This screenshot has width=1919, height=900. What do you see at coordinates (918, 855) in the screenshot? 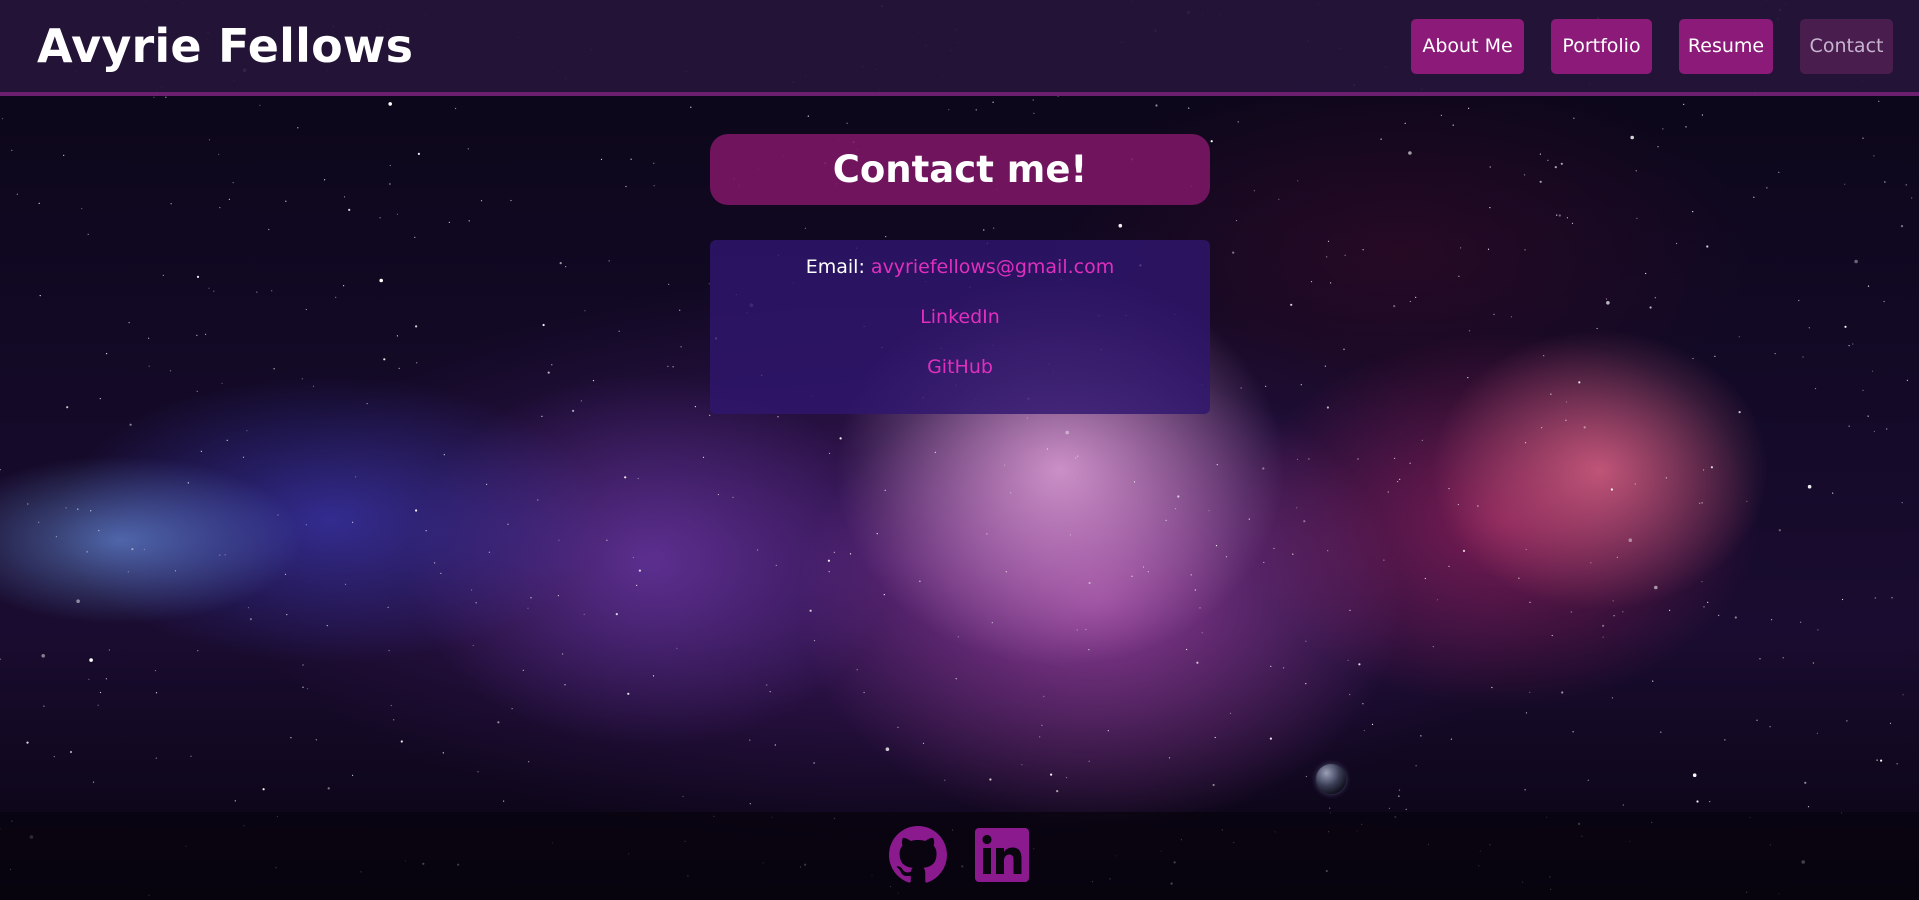
I see `github-icon` at bounding box center [918, 855].